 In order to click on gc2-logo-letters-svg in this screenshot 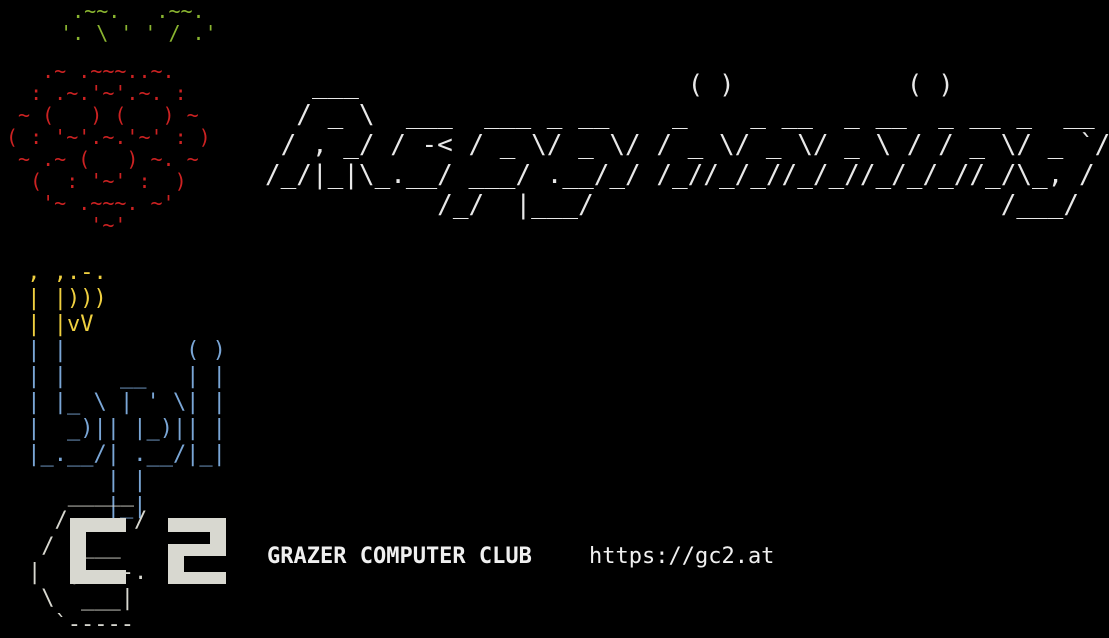, I will do `click(148, 551)`.